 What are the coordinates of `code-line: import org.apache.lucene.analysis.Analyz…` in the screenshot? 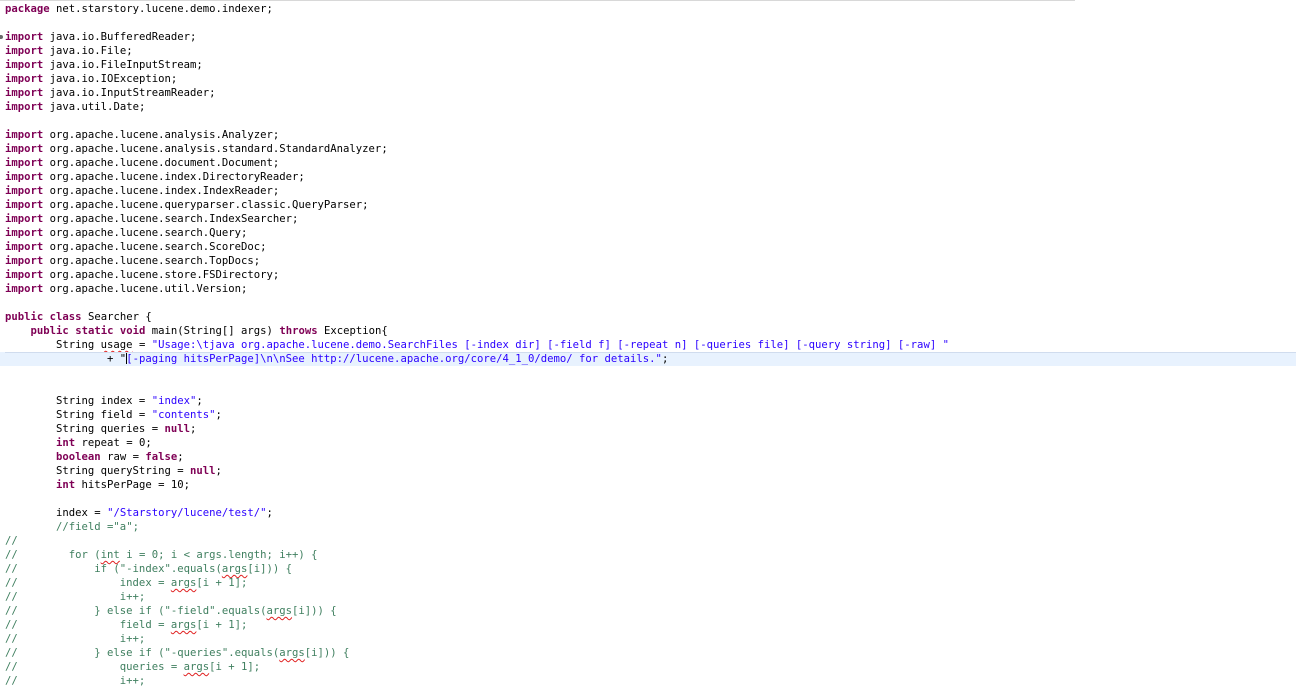 It's located at (650, 135).